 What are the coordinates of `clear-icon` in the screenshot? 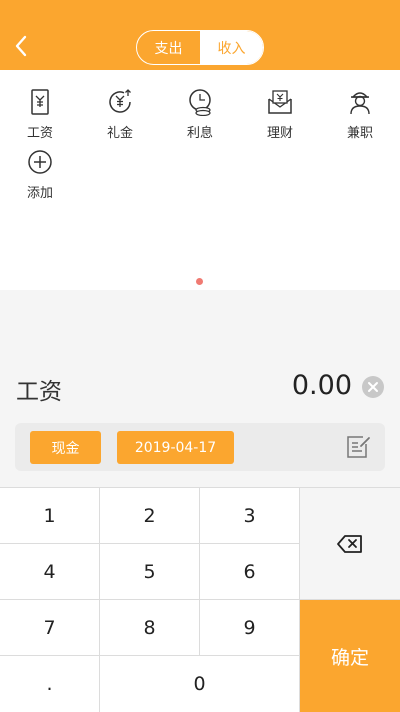 It's located at (373, 387).